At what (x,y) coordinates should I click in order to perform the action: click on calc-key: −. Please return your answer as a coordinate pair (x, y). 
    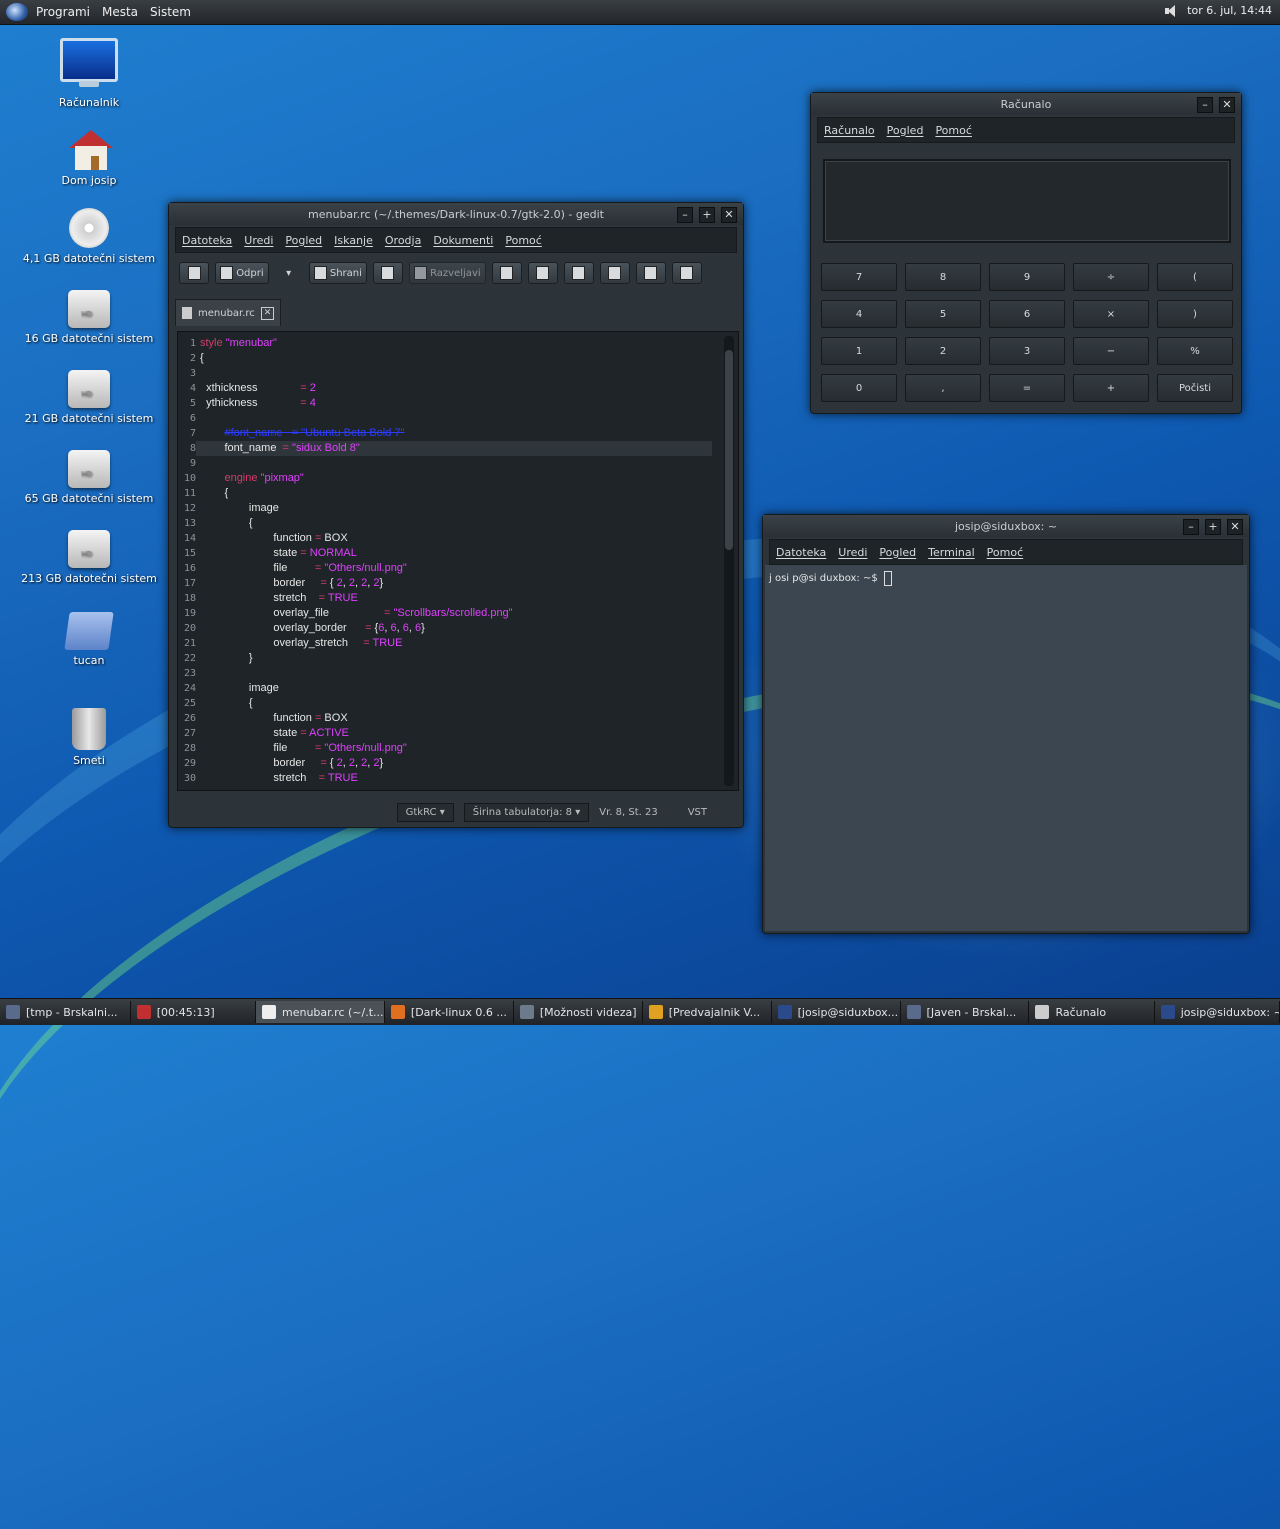
    Looking at the image, I should click on (1111, 351).